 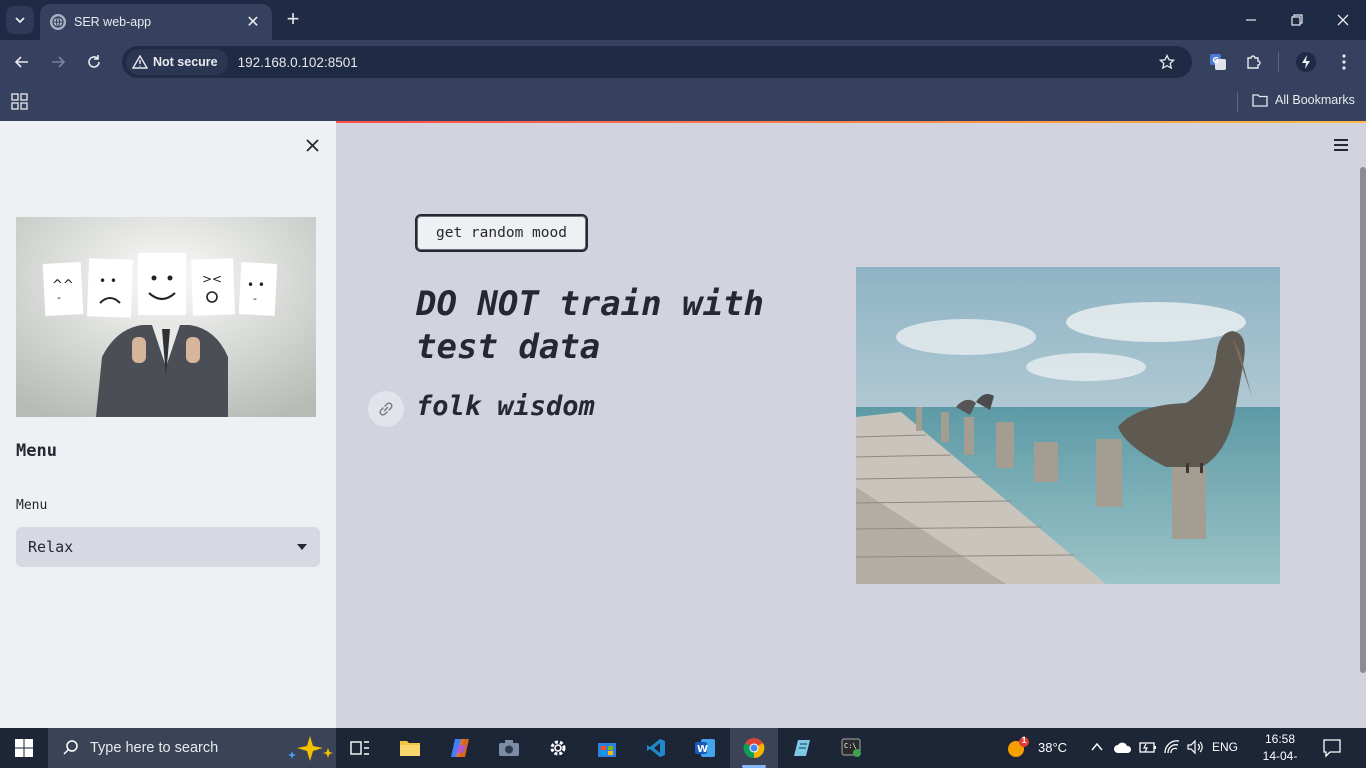 I want to click on tab-title: SER web-app, so click(x=113, y=22).